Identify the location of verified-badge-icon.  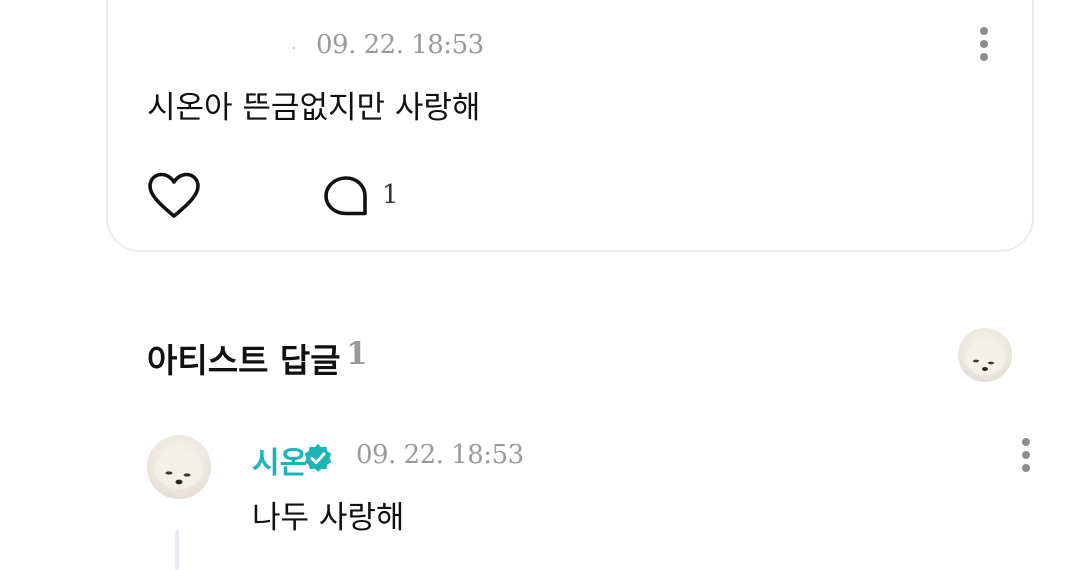
(318, 458).